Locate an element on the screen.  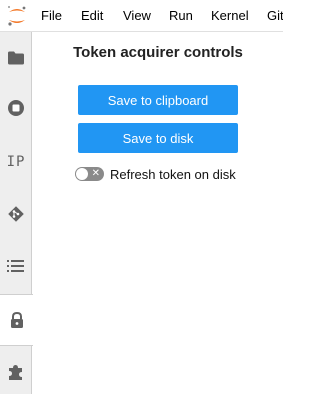
folder-icon is located at coordinates (16, 58).